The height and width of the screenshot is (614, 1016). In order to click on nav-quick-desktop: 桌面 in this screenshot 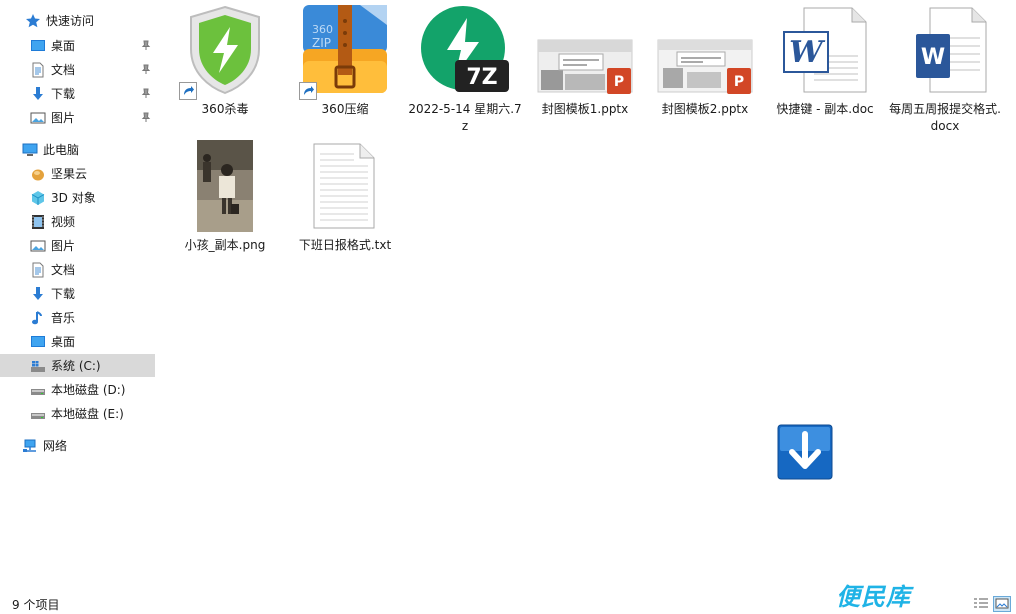, I will do `click(77, 45)`.